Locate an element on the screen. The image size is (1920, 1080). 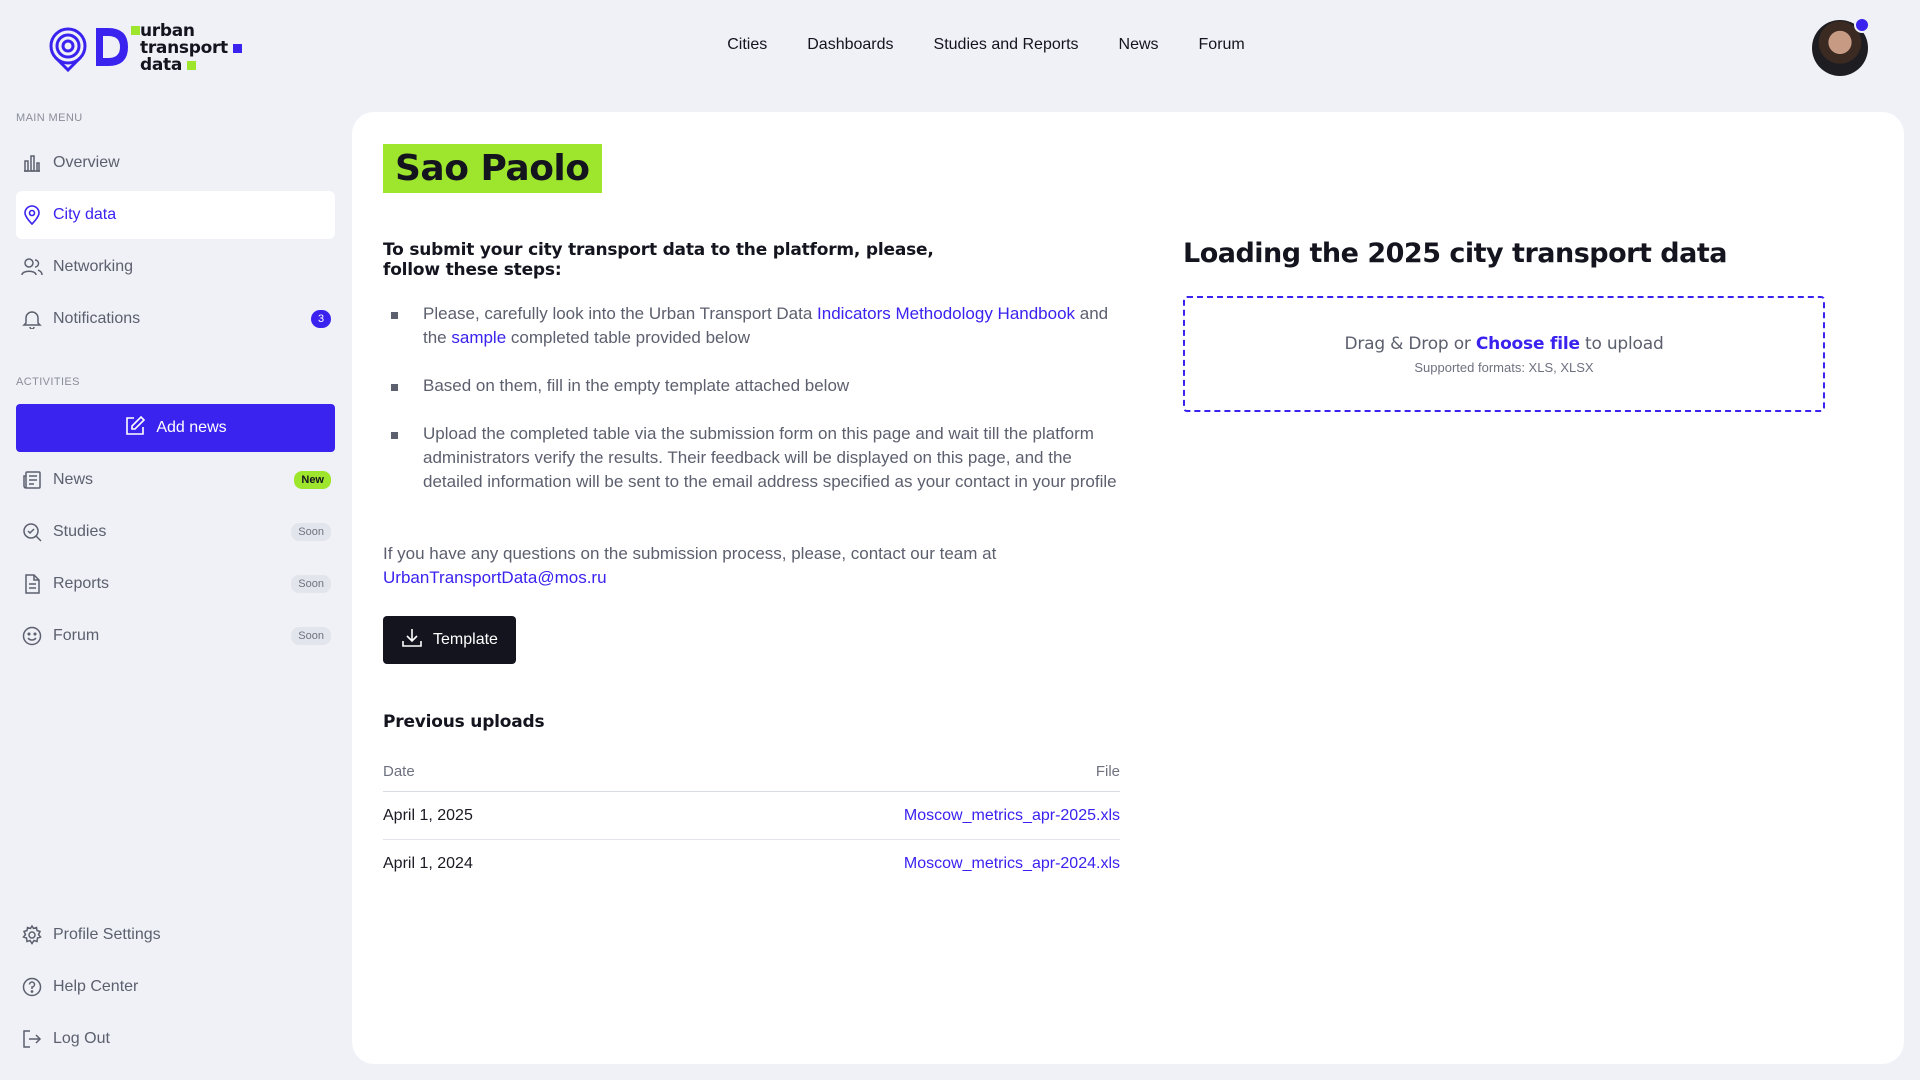
logout-icon is located at coordinates (32, 1039).